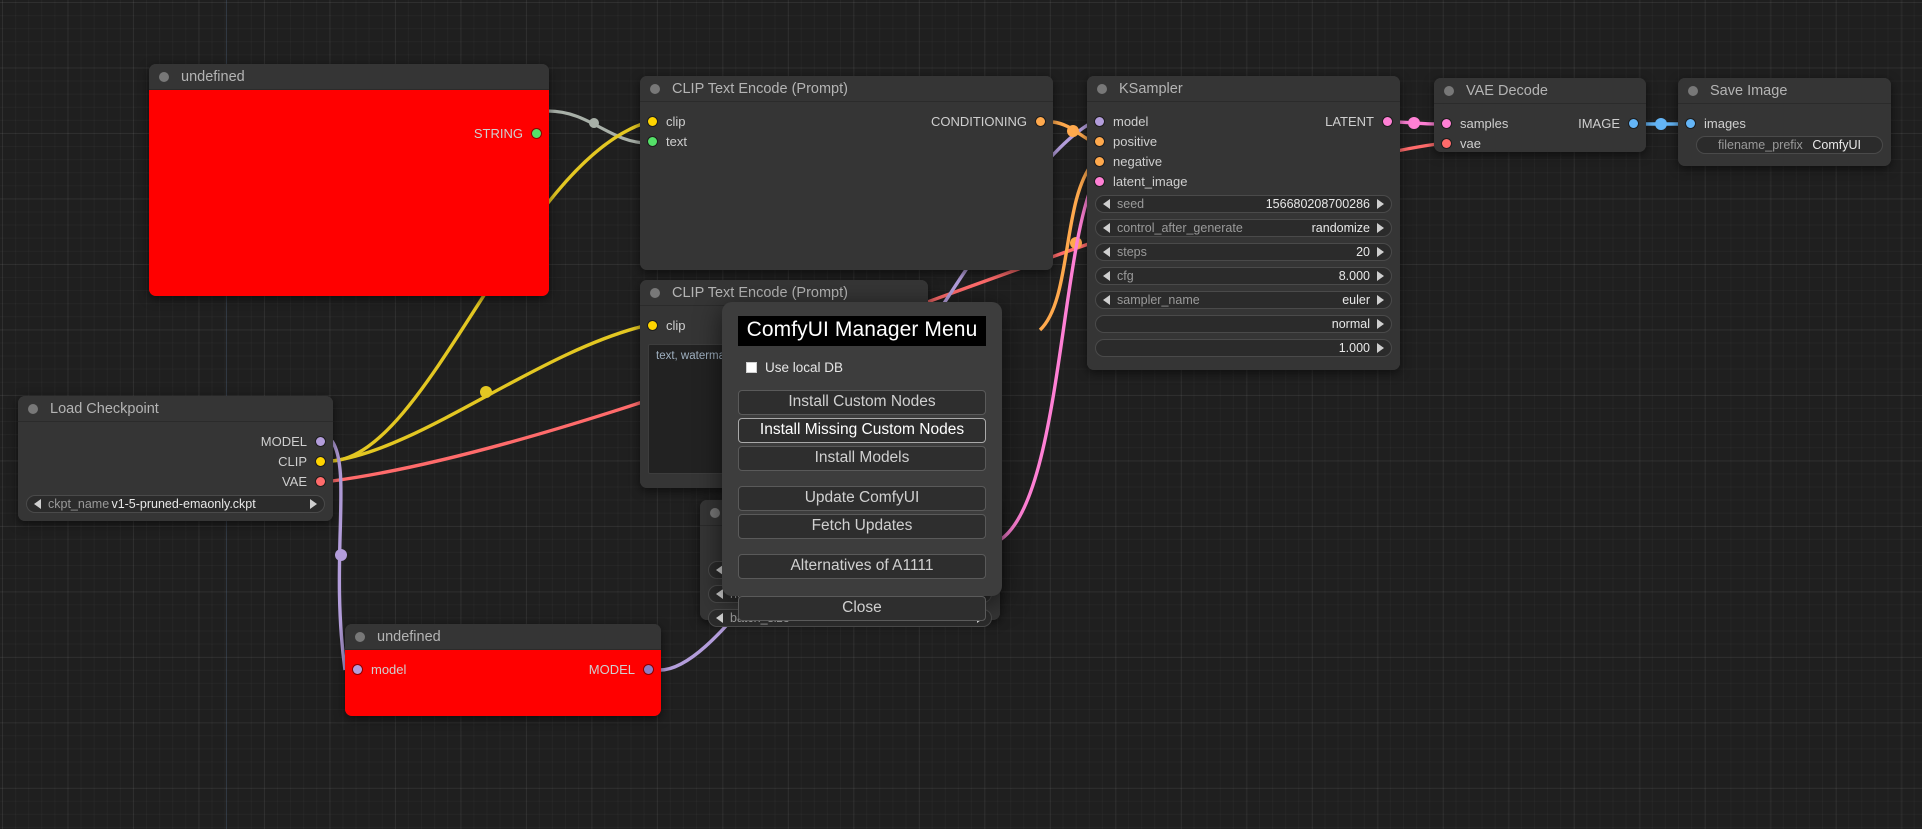  I want to click on install-missing-custom-nodes-button: Install Missing Custom Nodes, so click(862, 430).